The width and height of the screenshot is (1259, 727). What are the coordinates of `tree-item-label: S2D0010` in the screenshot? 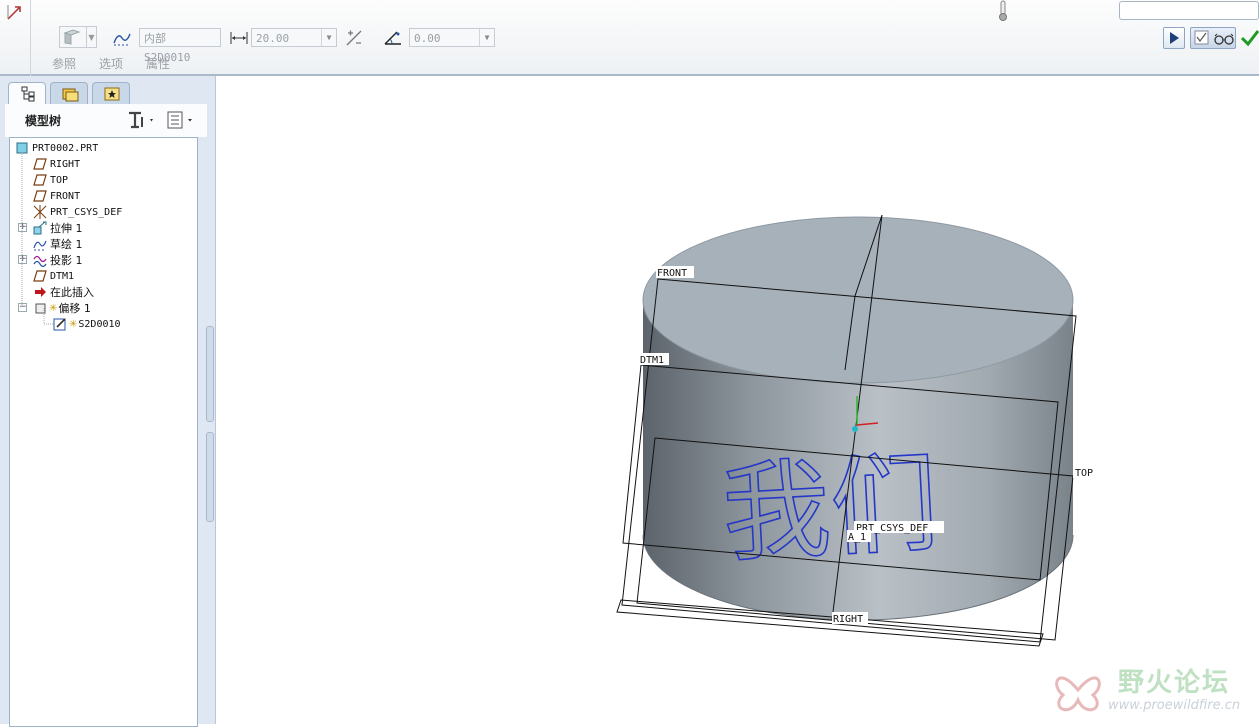 It's located at (99, 324).